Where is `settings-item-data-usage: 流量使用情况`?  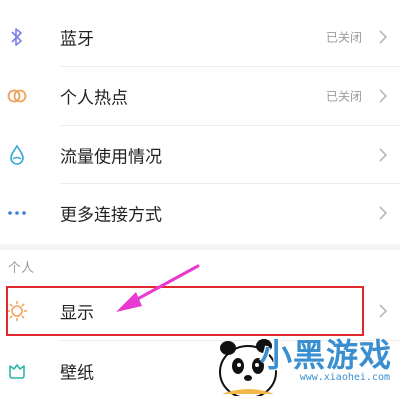 settings-item-data-usage: 流量使用情况 is located at coordinates (200, 155).